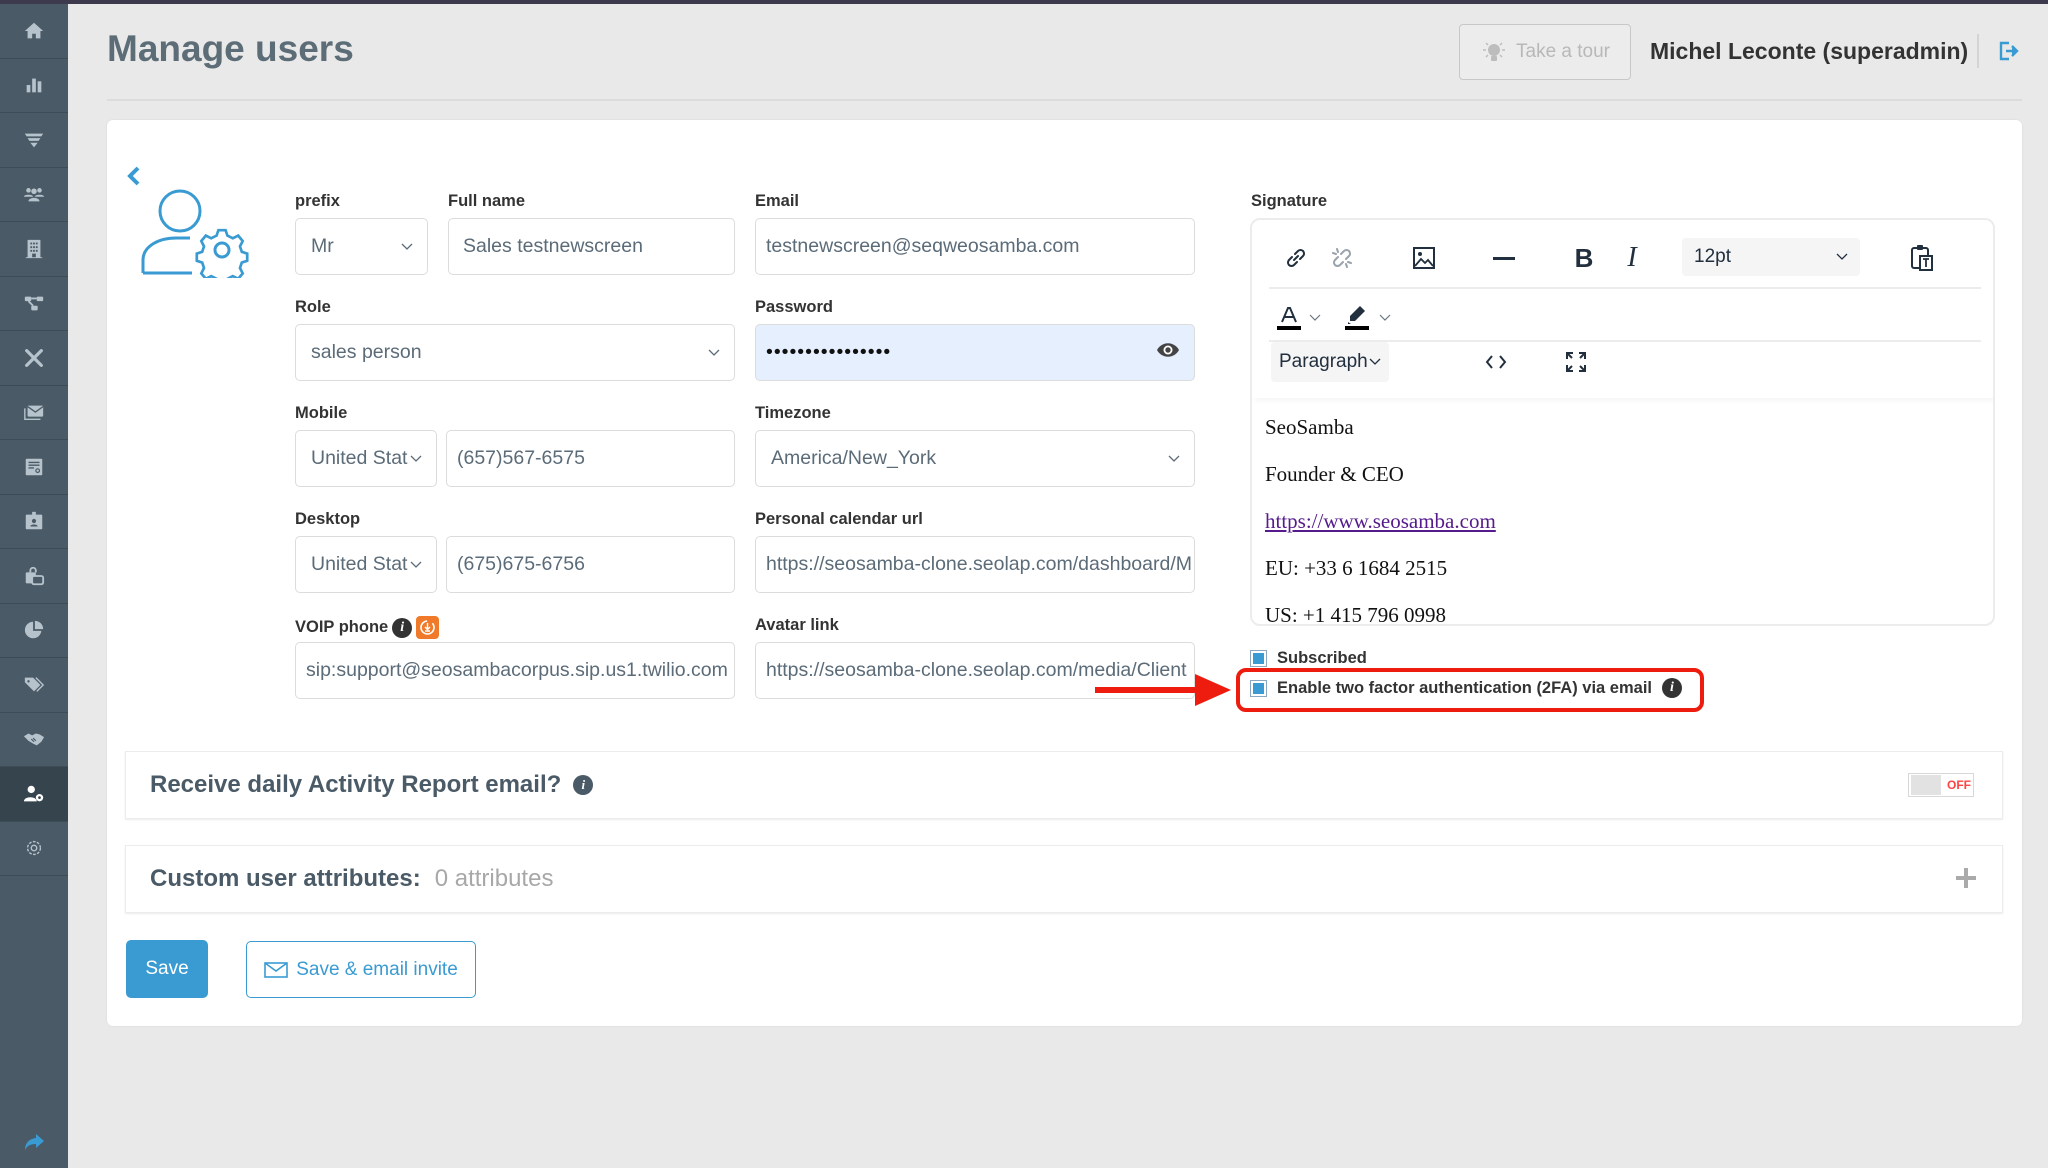 Image resolution: width=2048 pixels, height=1168 pixels. Describe the element at coordinates (1584, 258) in the screenshot. I see `bold-button: B` at that location.